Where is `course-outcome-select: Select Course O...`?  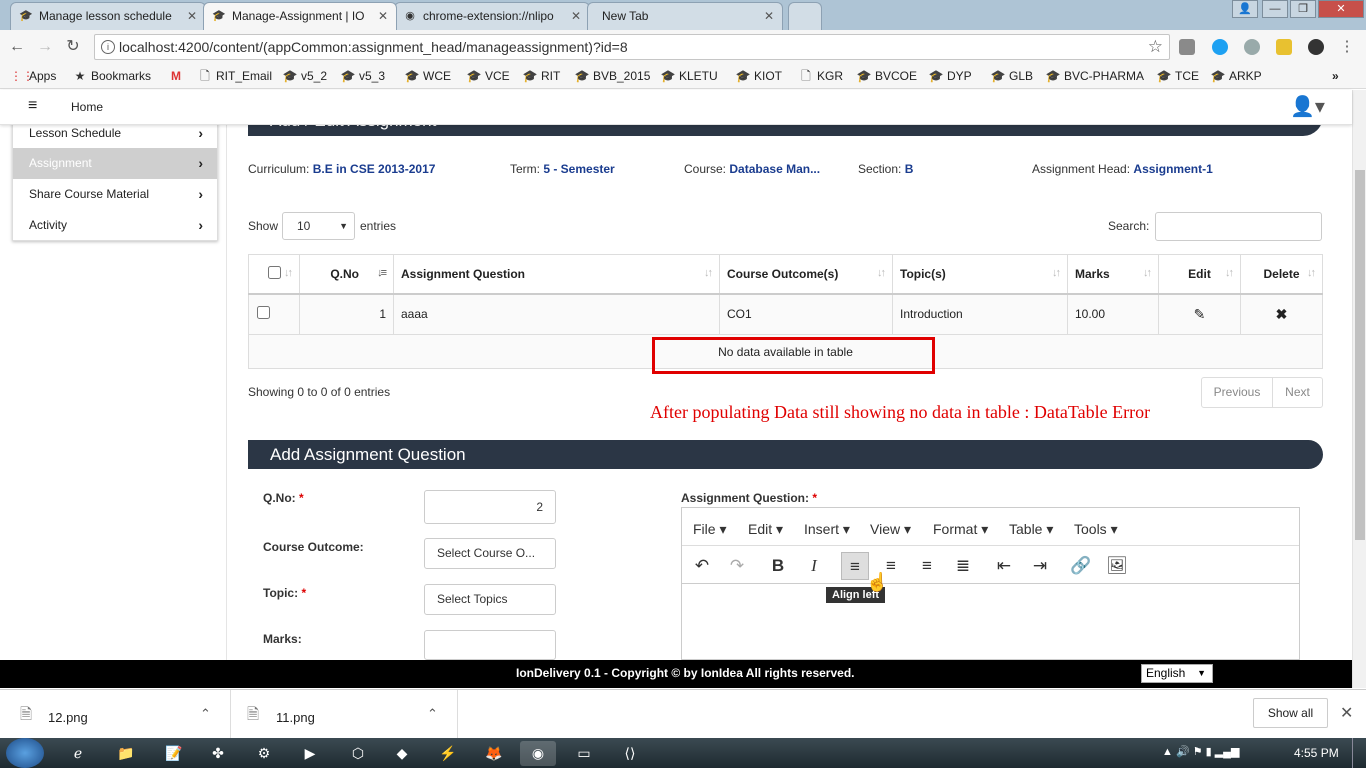
course-outcome-select: Select Course O... is located at coordinates (490, 553).